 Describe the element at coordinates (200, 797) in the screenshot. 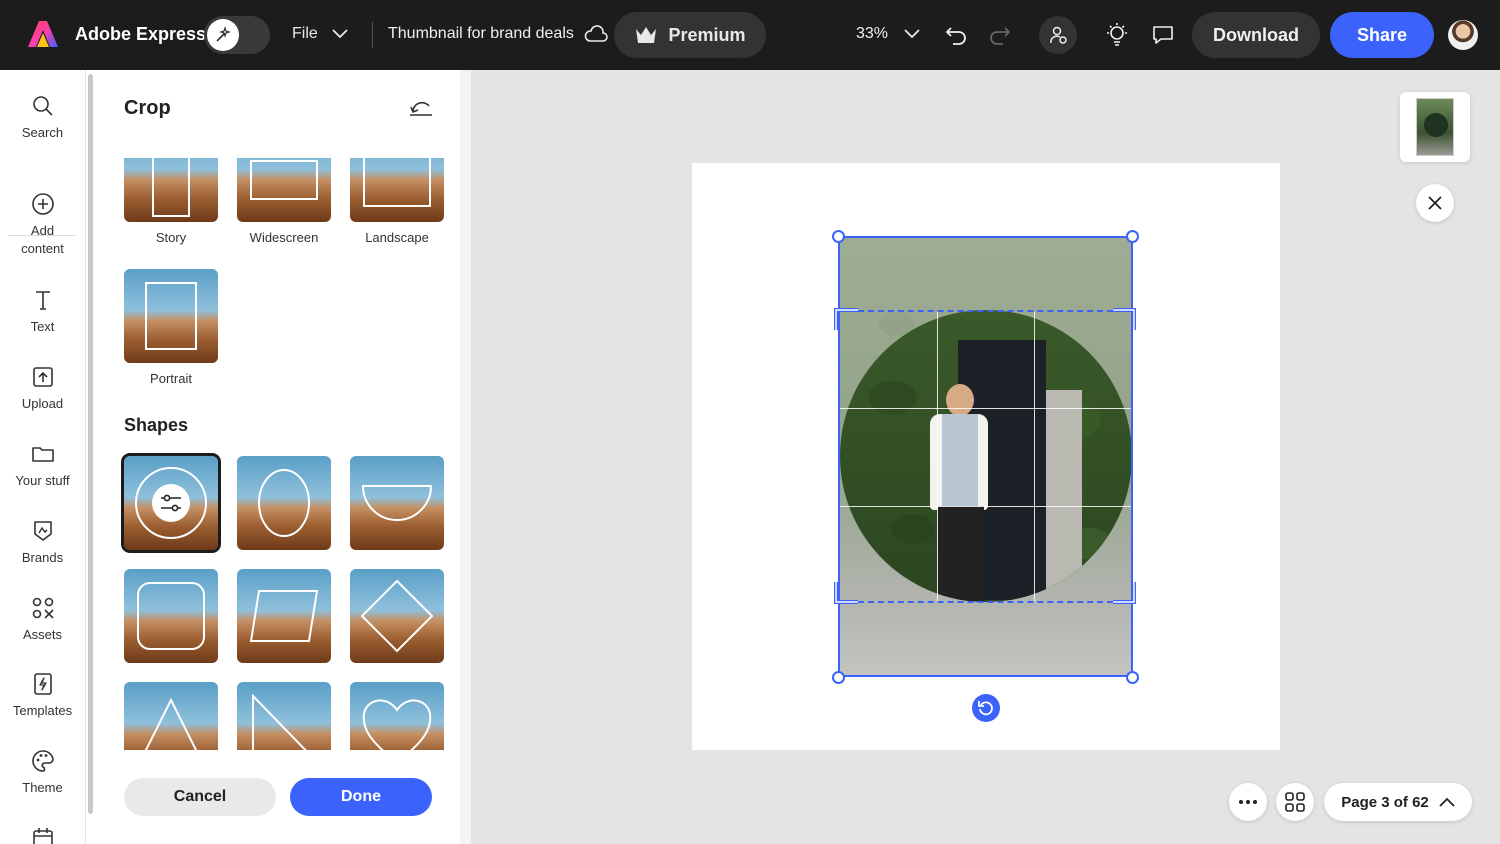

I see `cancel-button: Cancel` at that location.